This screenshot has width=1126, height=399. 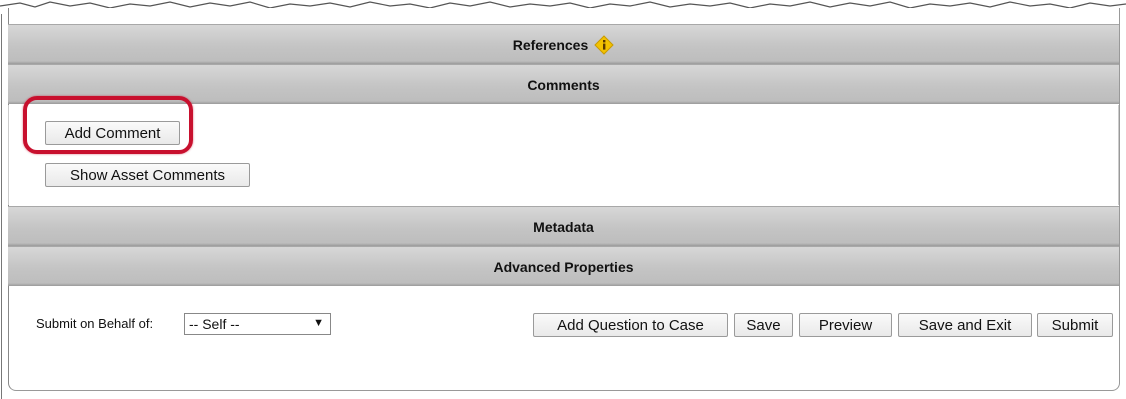 I want to click on submit-on-behalf-label: Submit on Behalf of:, so click(x=95, y=323).